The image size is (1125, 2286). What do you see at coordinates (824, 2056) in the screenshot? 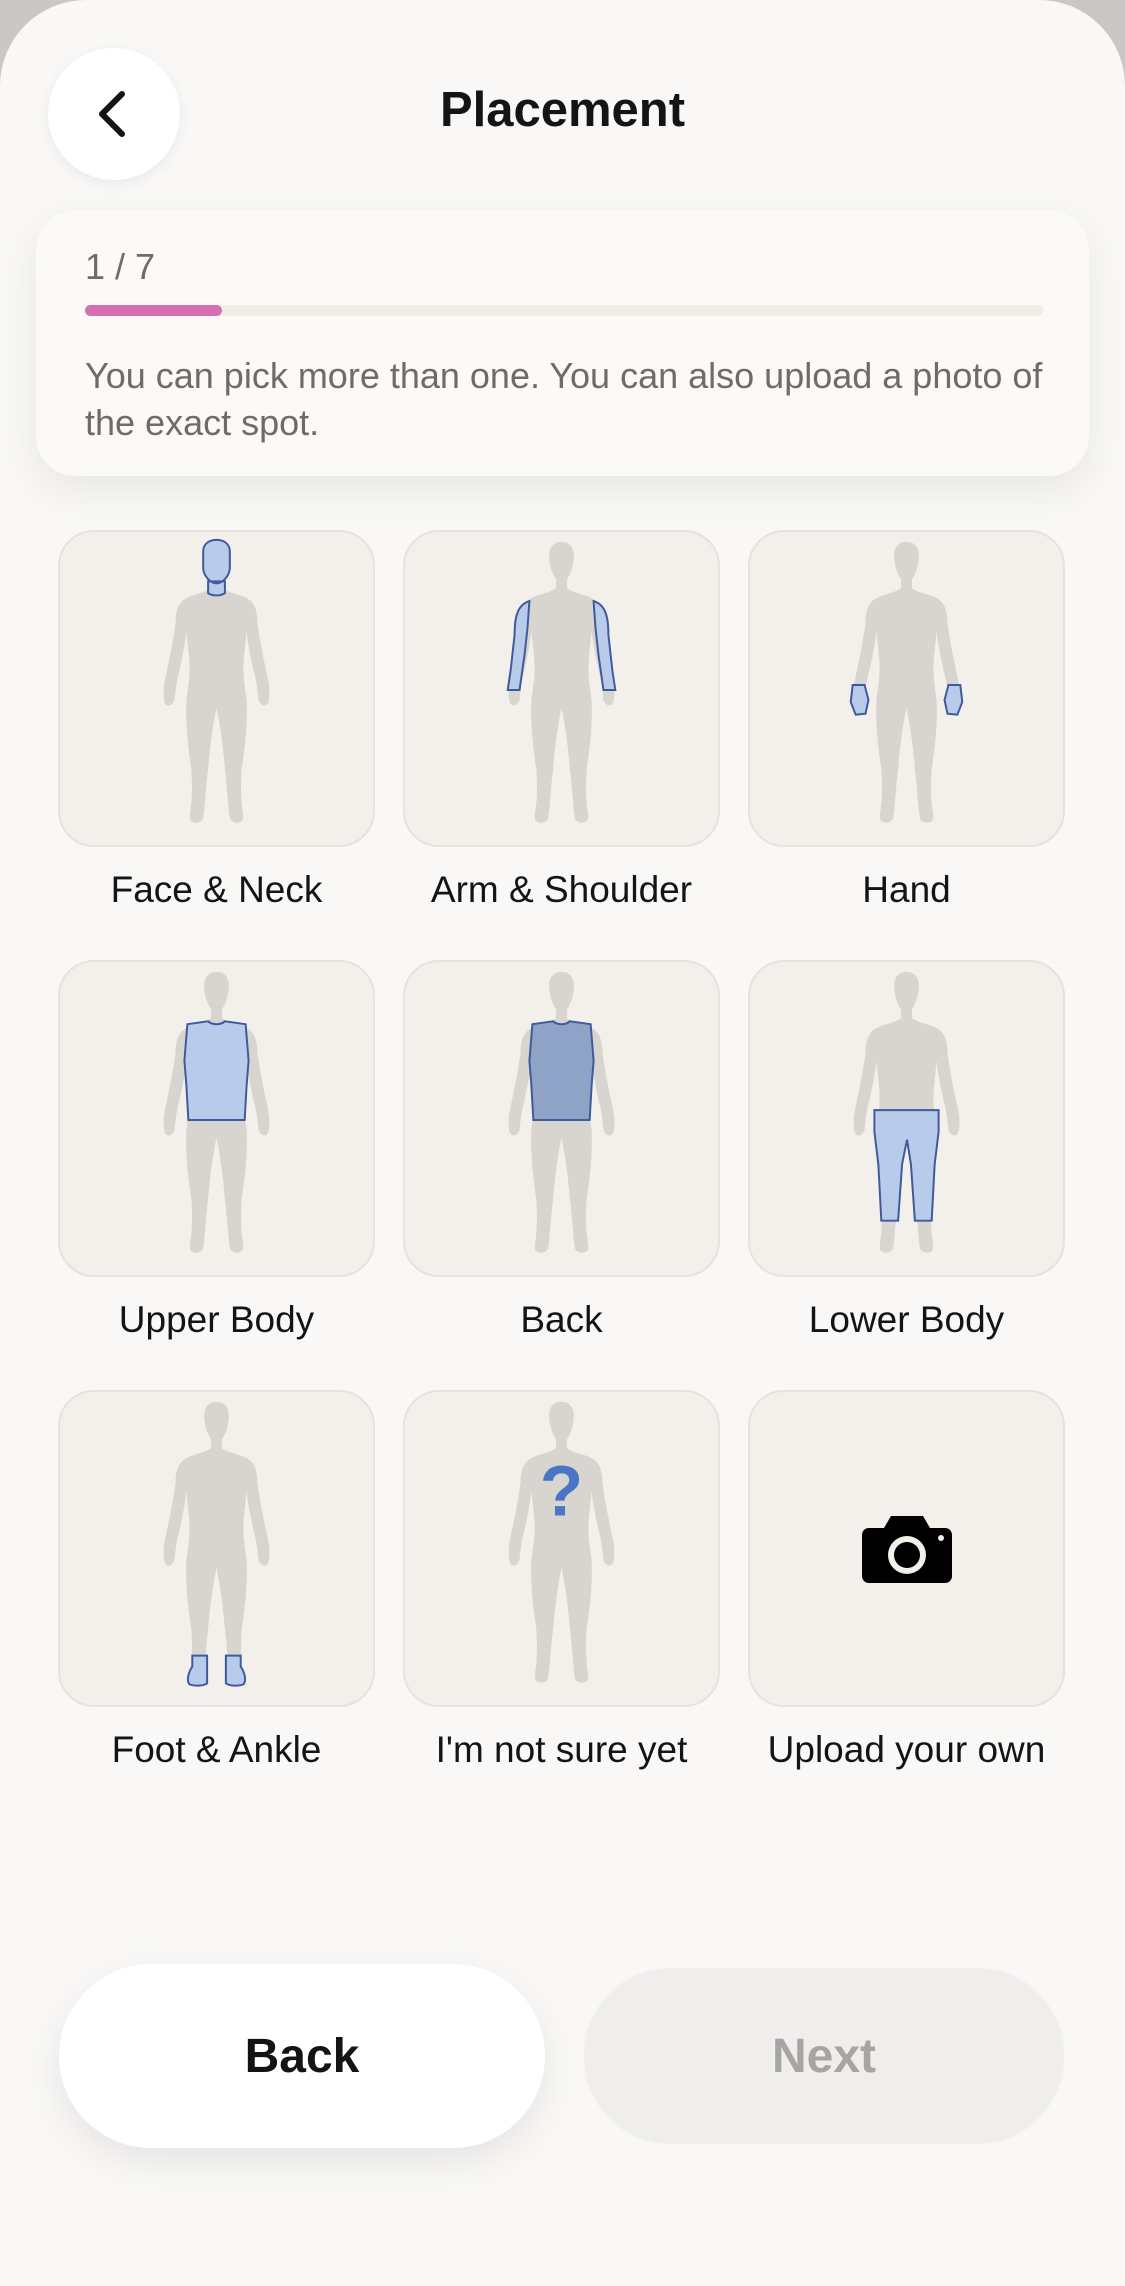
I see `next-button: Next` at bounding box center [824, 2056].